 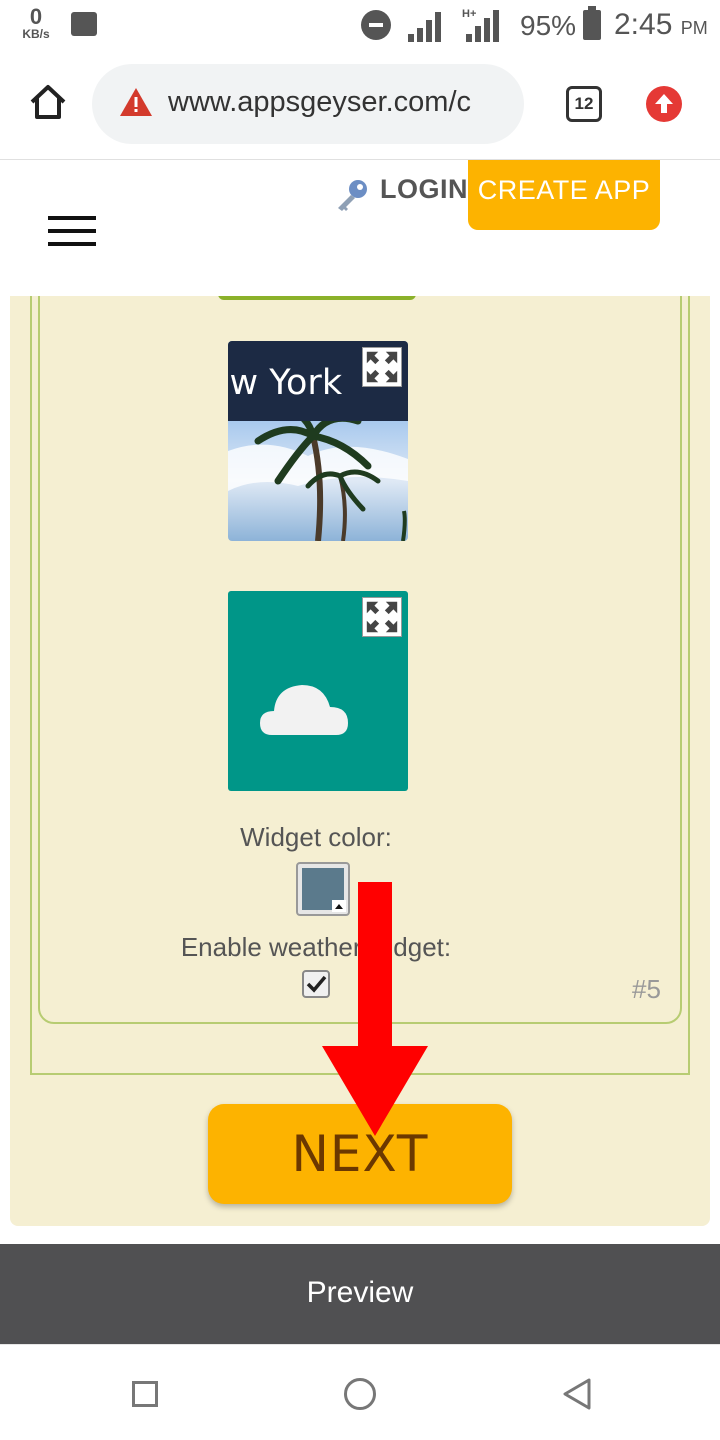 What do you see at coordinates (646, 989) in the screenshot?
I see `widget-index: #5` at bounding box center [646, 989].